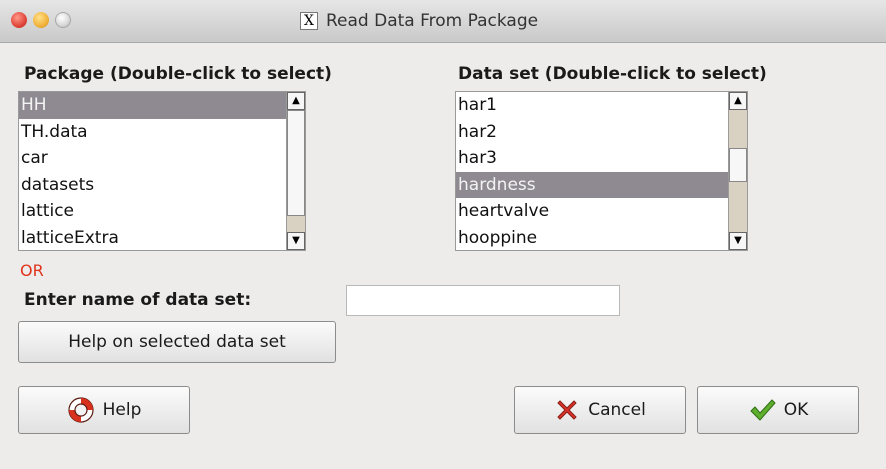 The width and height of the screenshot is (886, 469). Describe the element at coordinates (178, 74) in the screenshot. I see `package-list-label: Package (Double-click to select)` at that location.